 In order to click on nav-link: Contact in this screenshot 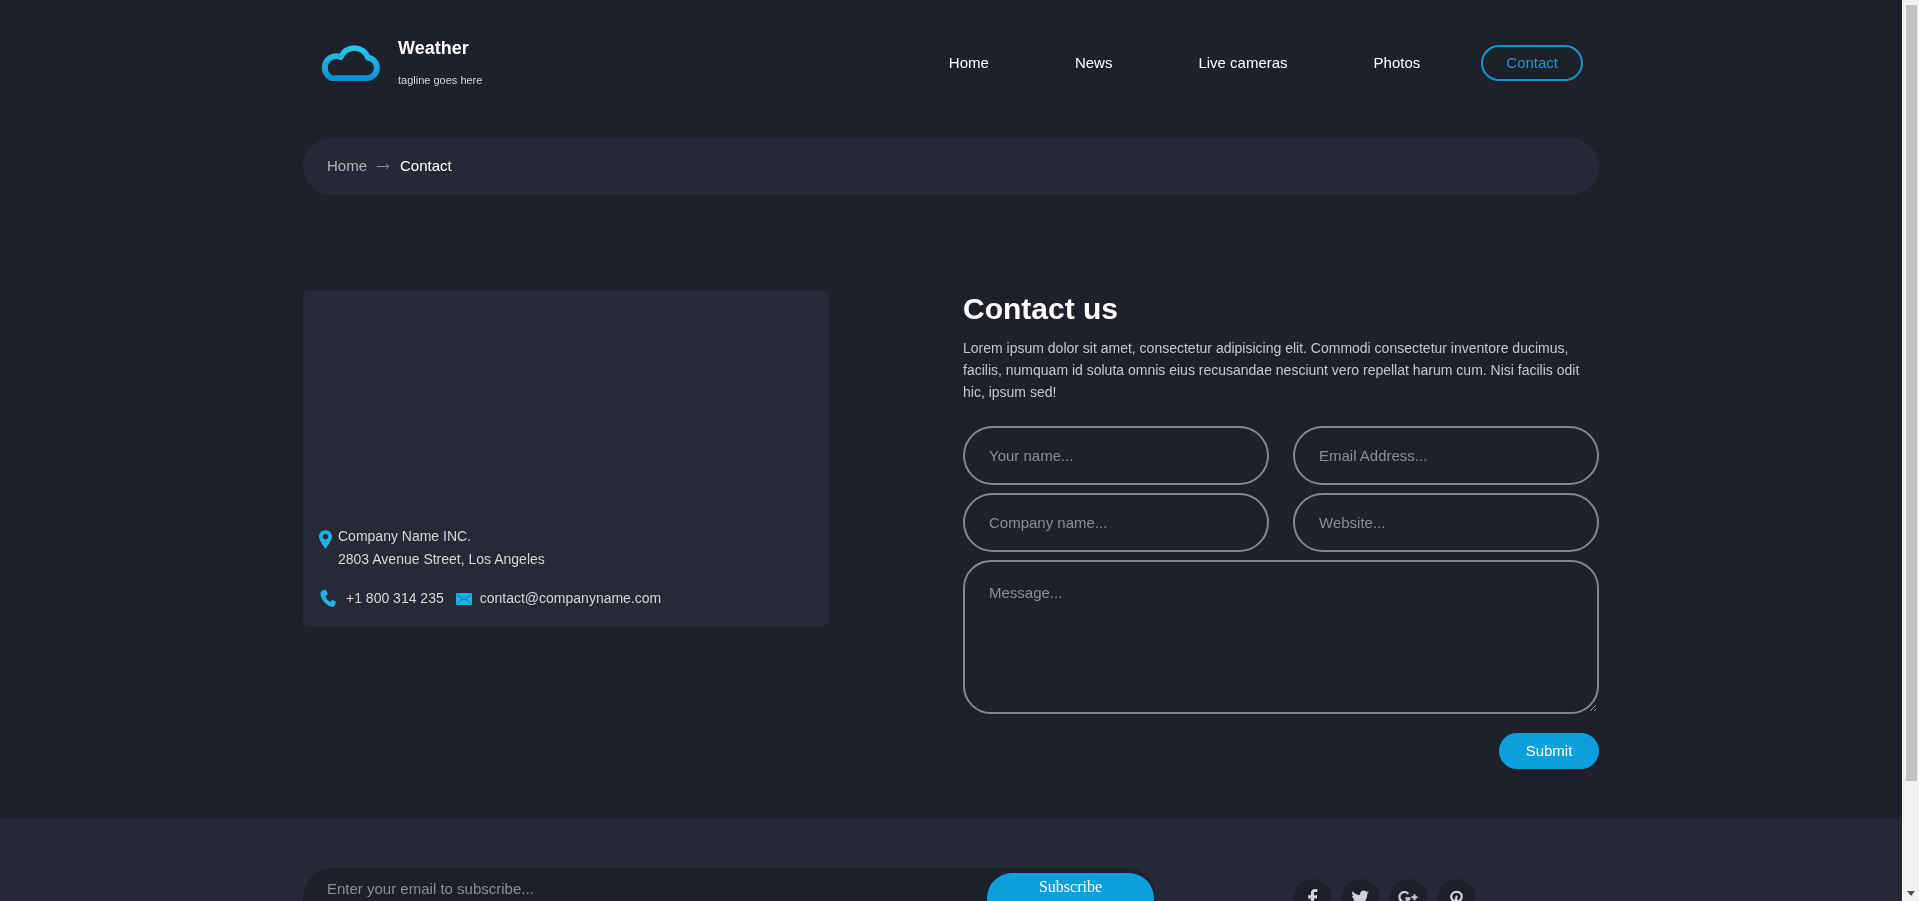, I will do `click(1532, 63)`.